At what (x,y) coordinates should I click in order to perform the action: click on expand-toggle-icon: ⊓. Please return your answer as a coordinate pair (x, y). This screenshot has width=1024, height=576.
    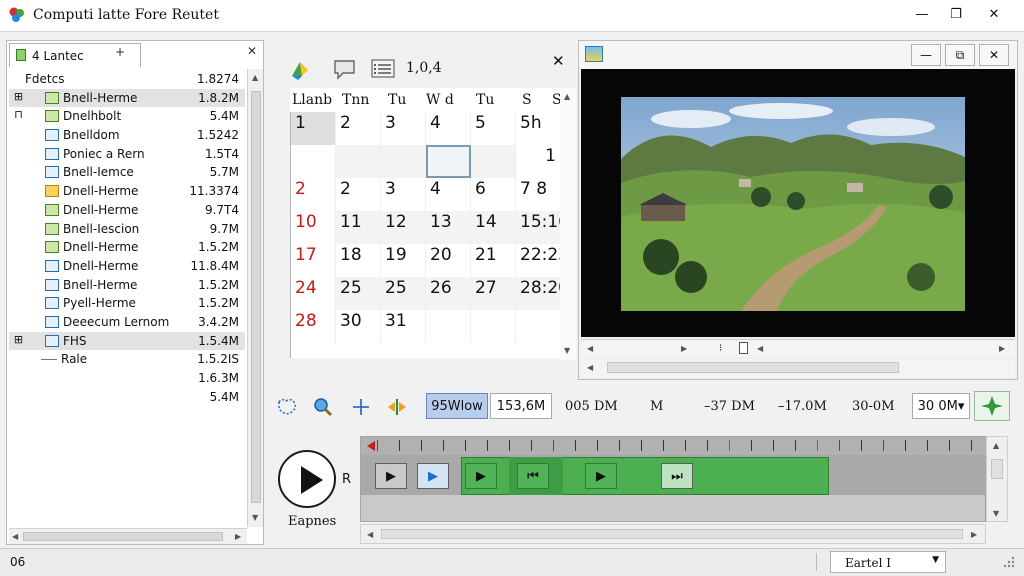
    Looking at the image, I should click on (18, 115).